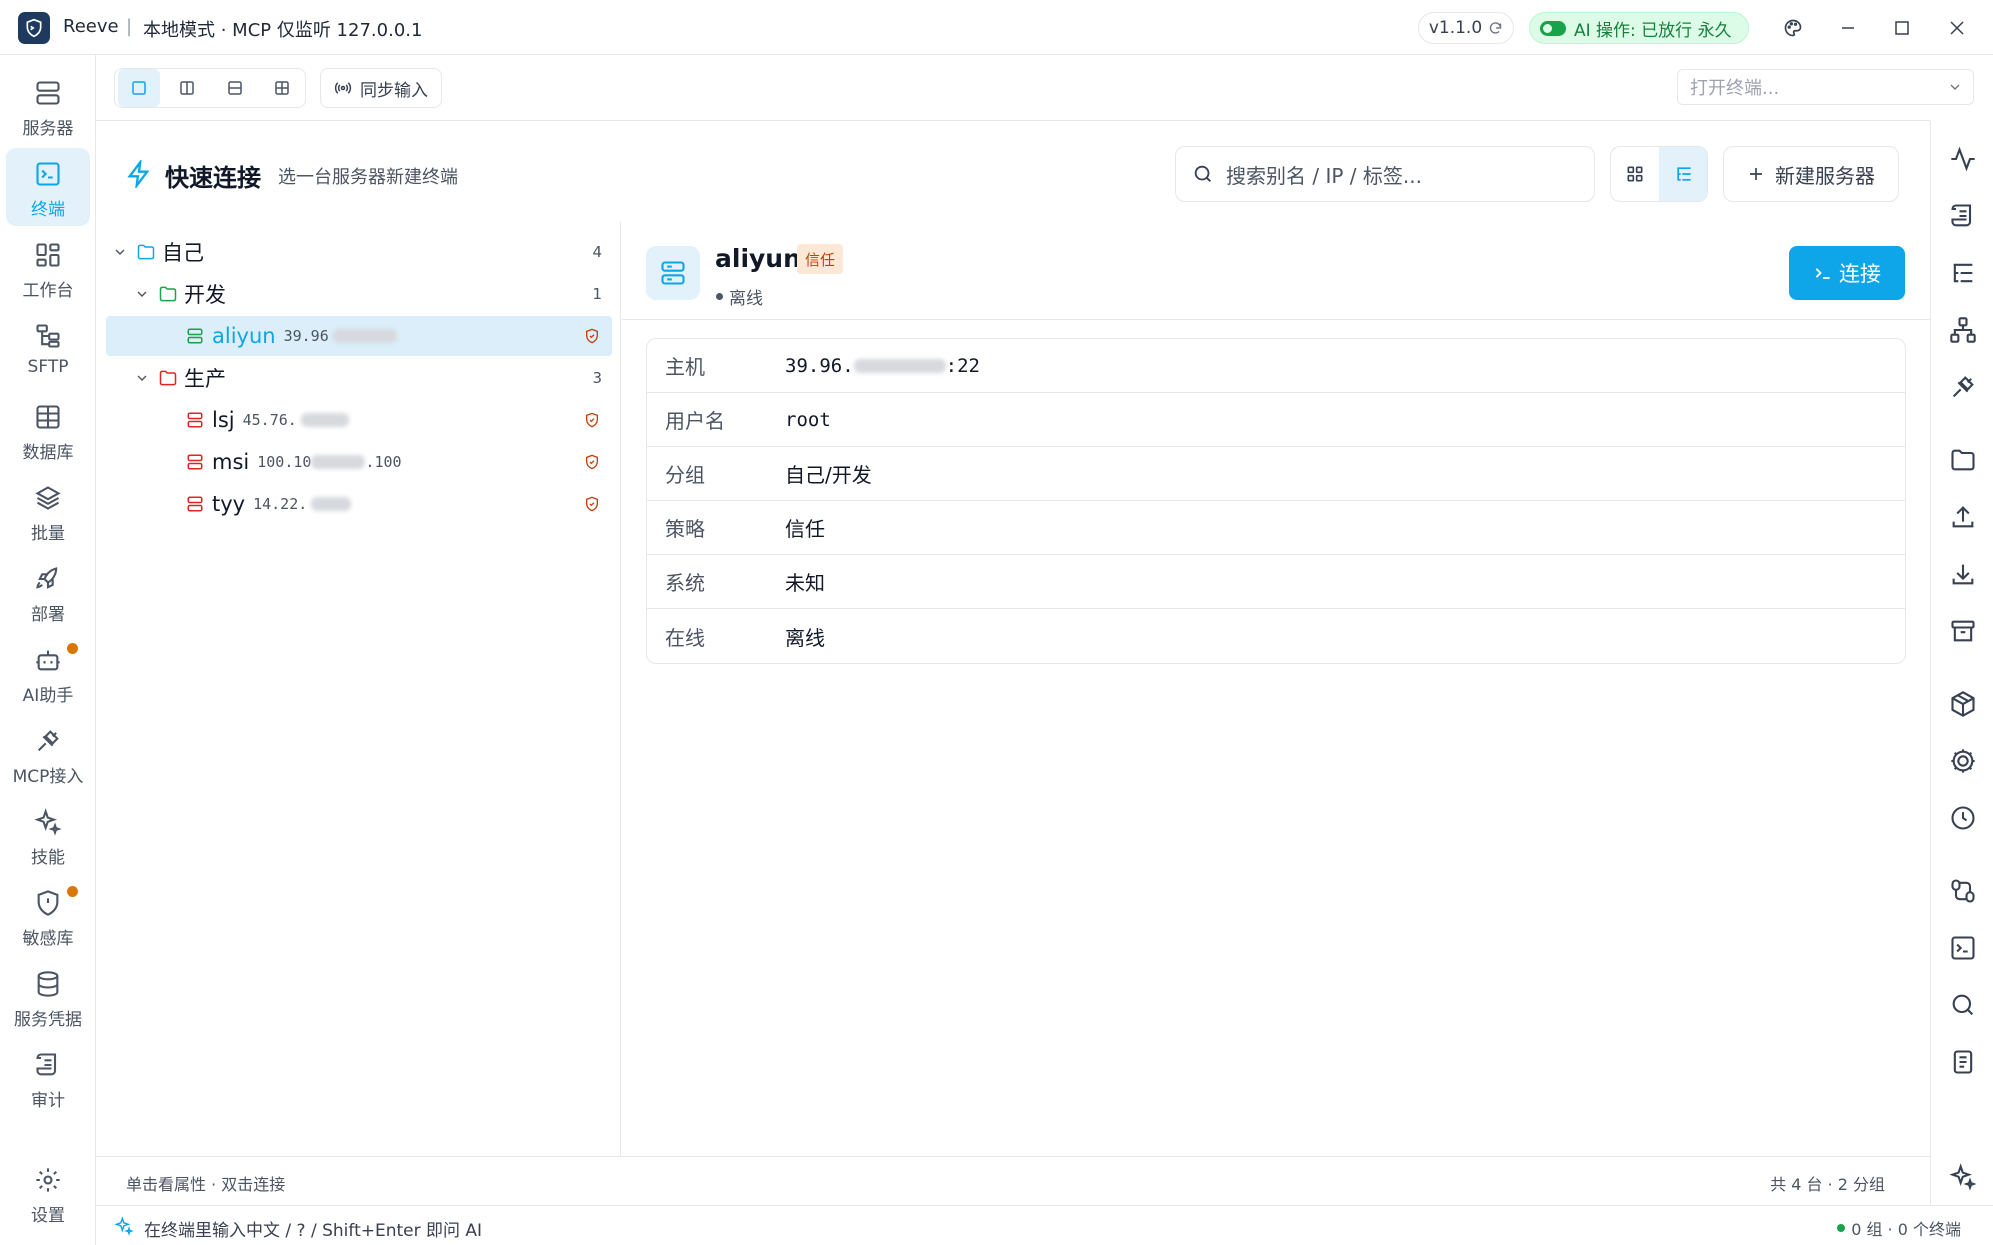  What do you see at coordinates (1963, 517) in the screenshot?
I see `upload-icon` at bounding box center [1963, 517].